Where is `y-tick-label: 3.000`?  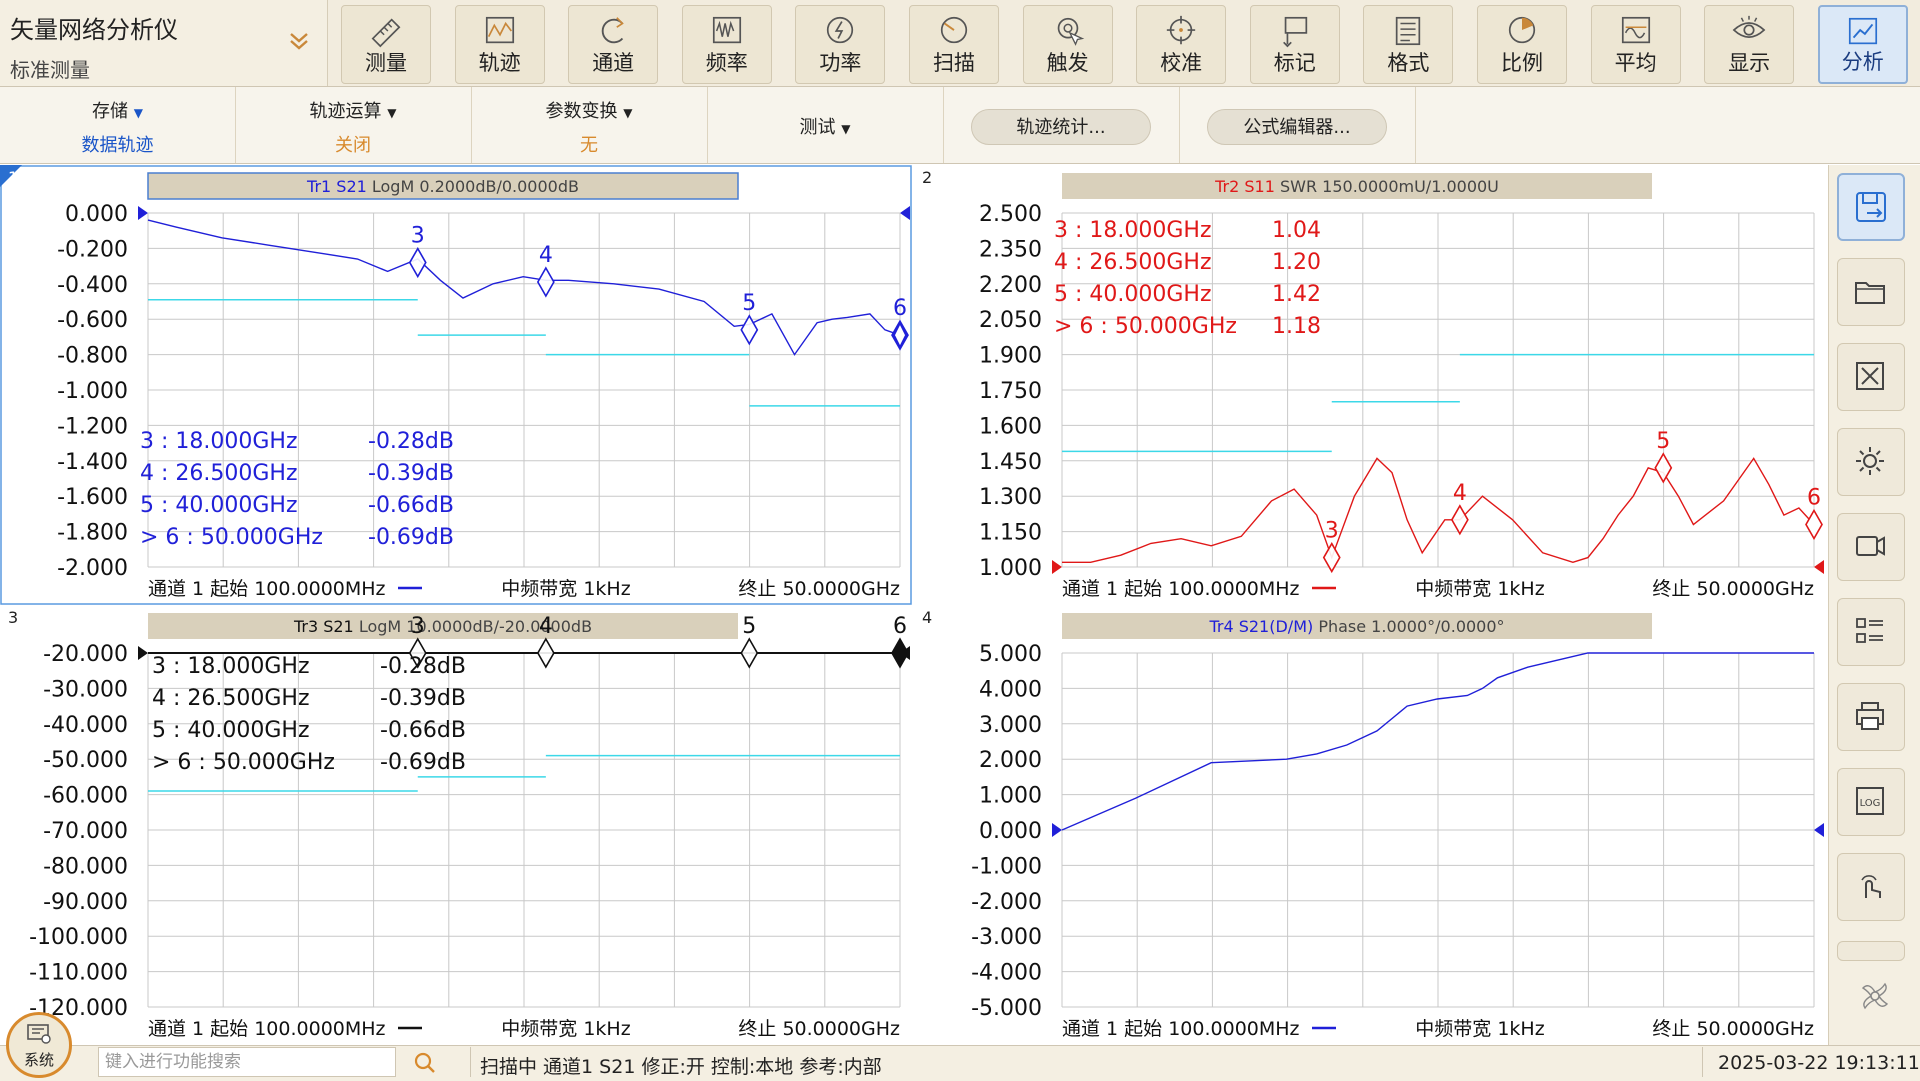
y-tick-label: 3.000 is located at coordinates (1010, 725).